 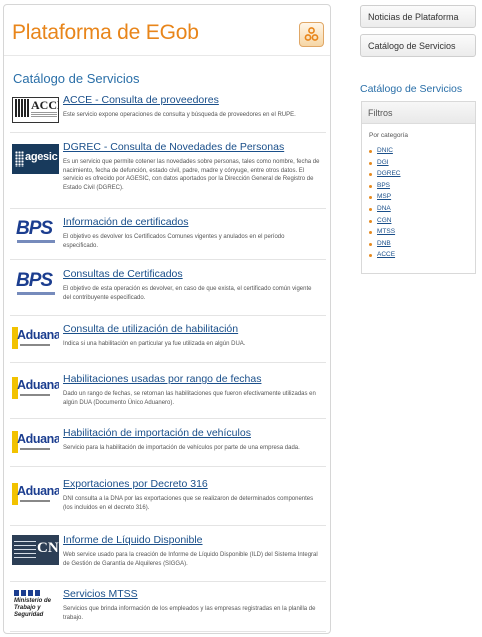 I want to click on category-item: DNIC, so click(x=384, y=153).